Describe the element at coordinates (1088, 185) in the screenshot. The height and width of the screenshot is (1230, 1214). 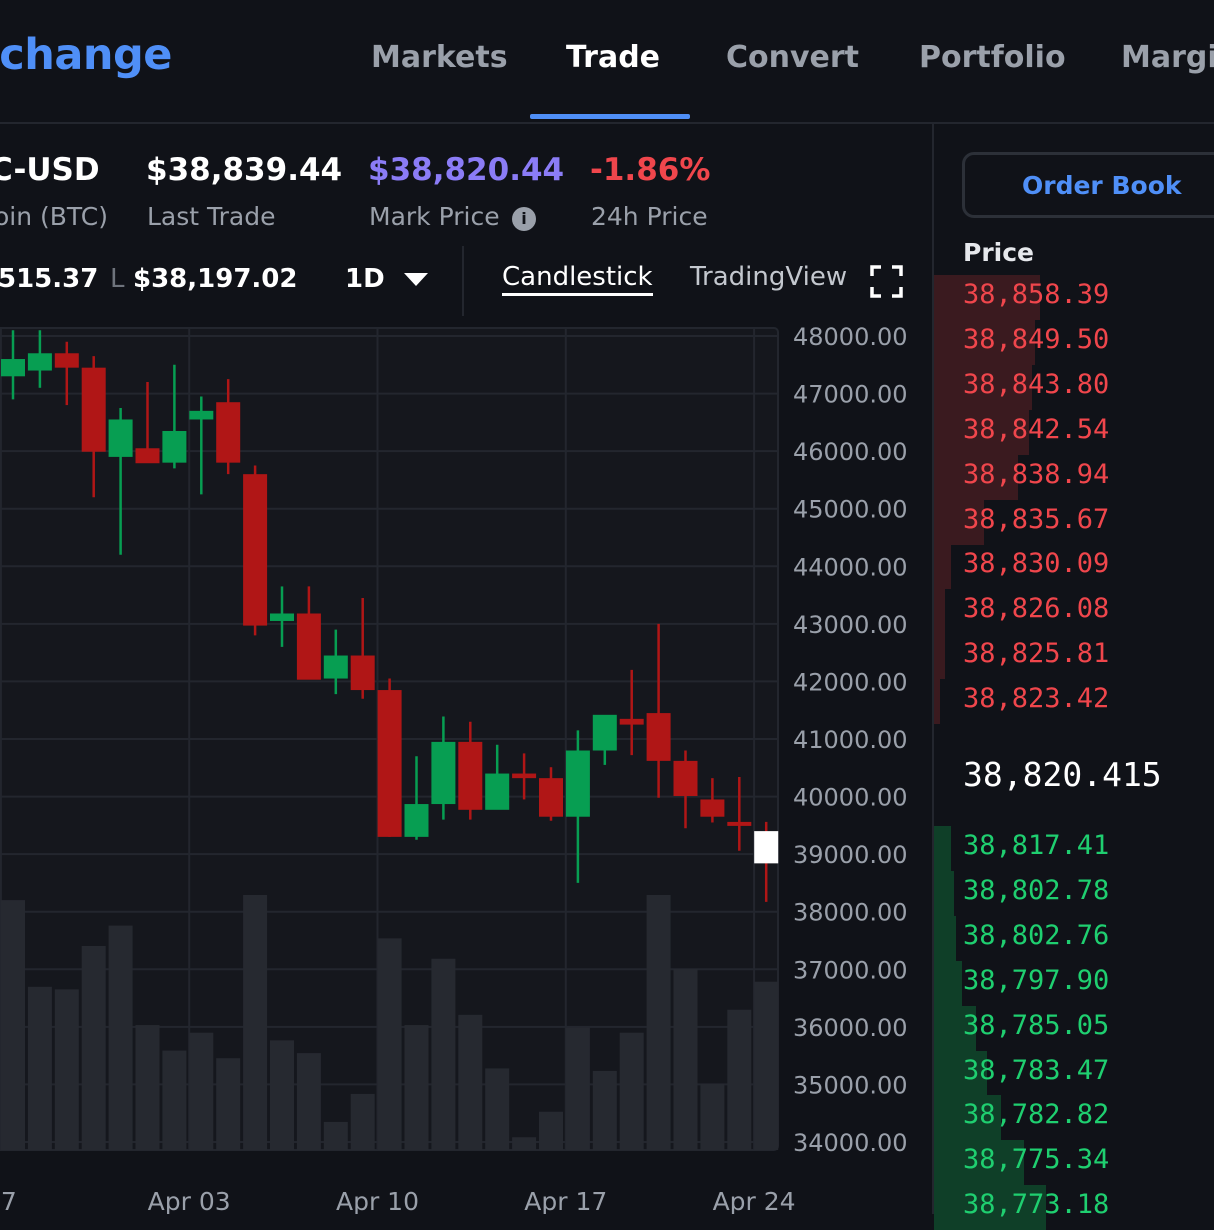
I see `order-book-button: Order Book` at that location.